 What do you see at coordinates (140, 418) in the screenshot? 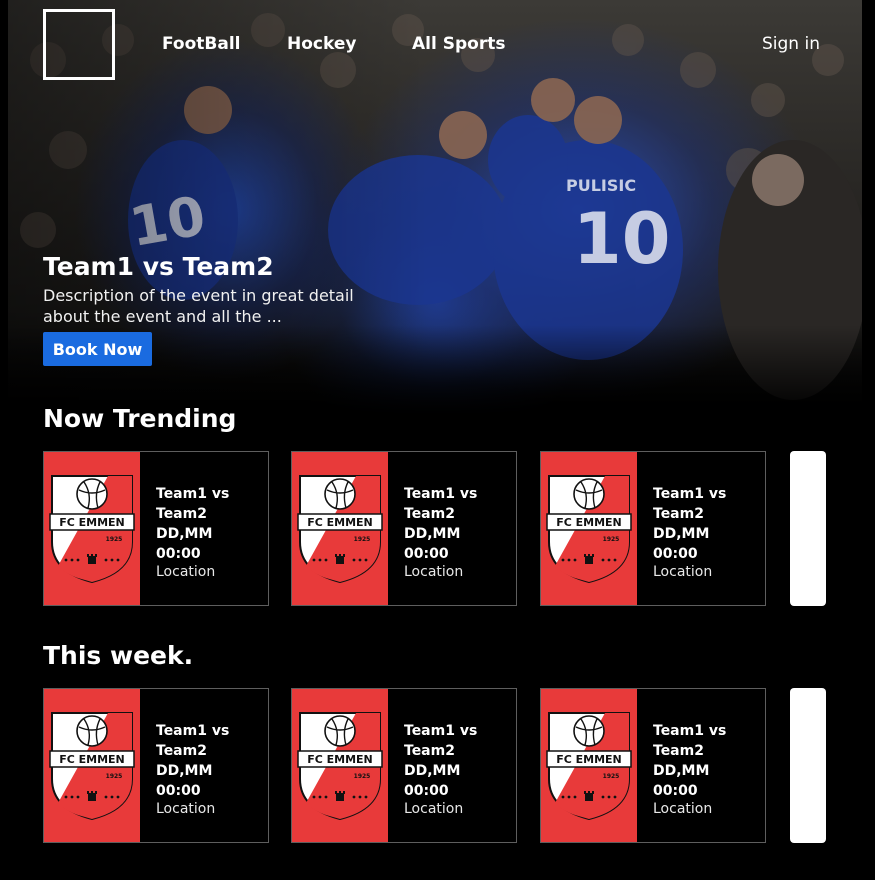
I see `section-title-trending: Now Trending` at bounding box center [140, 418].